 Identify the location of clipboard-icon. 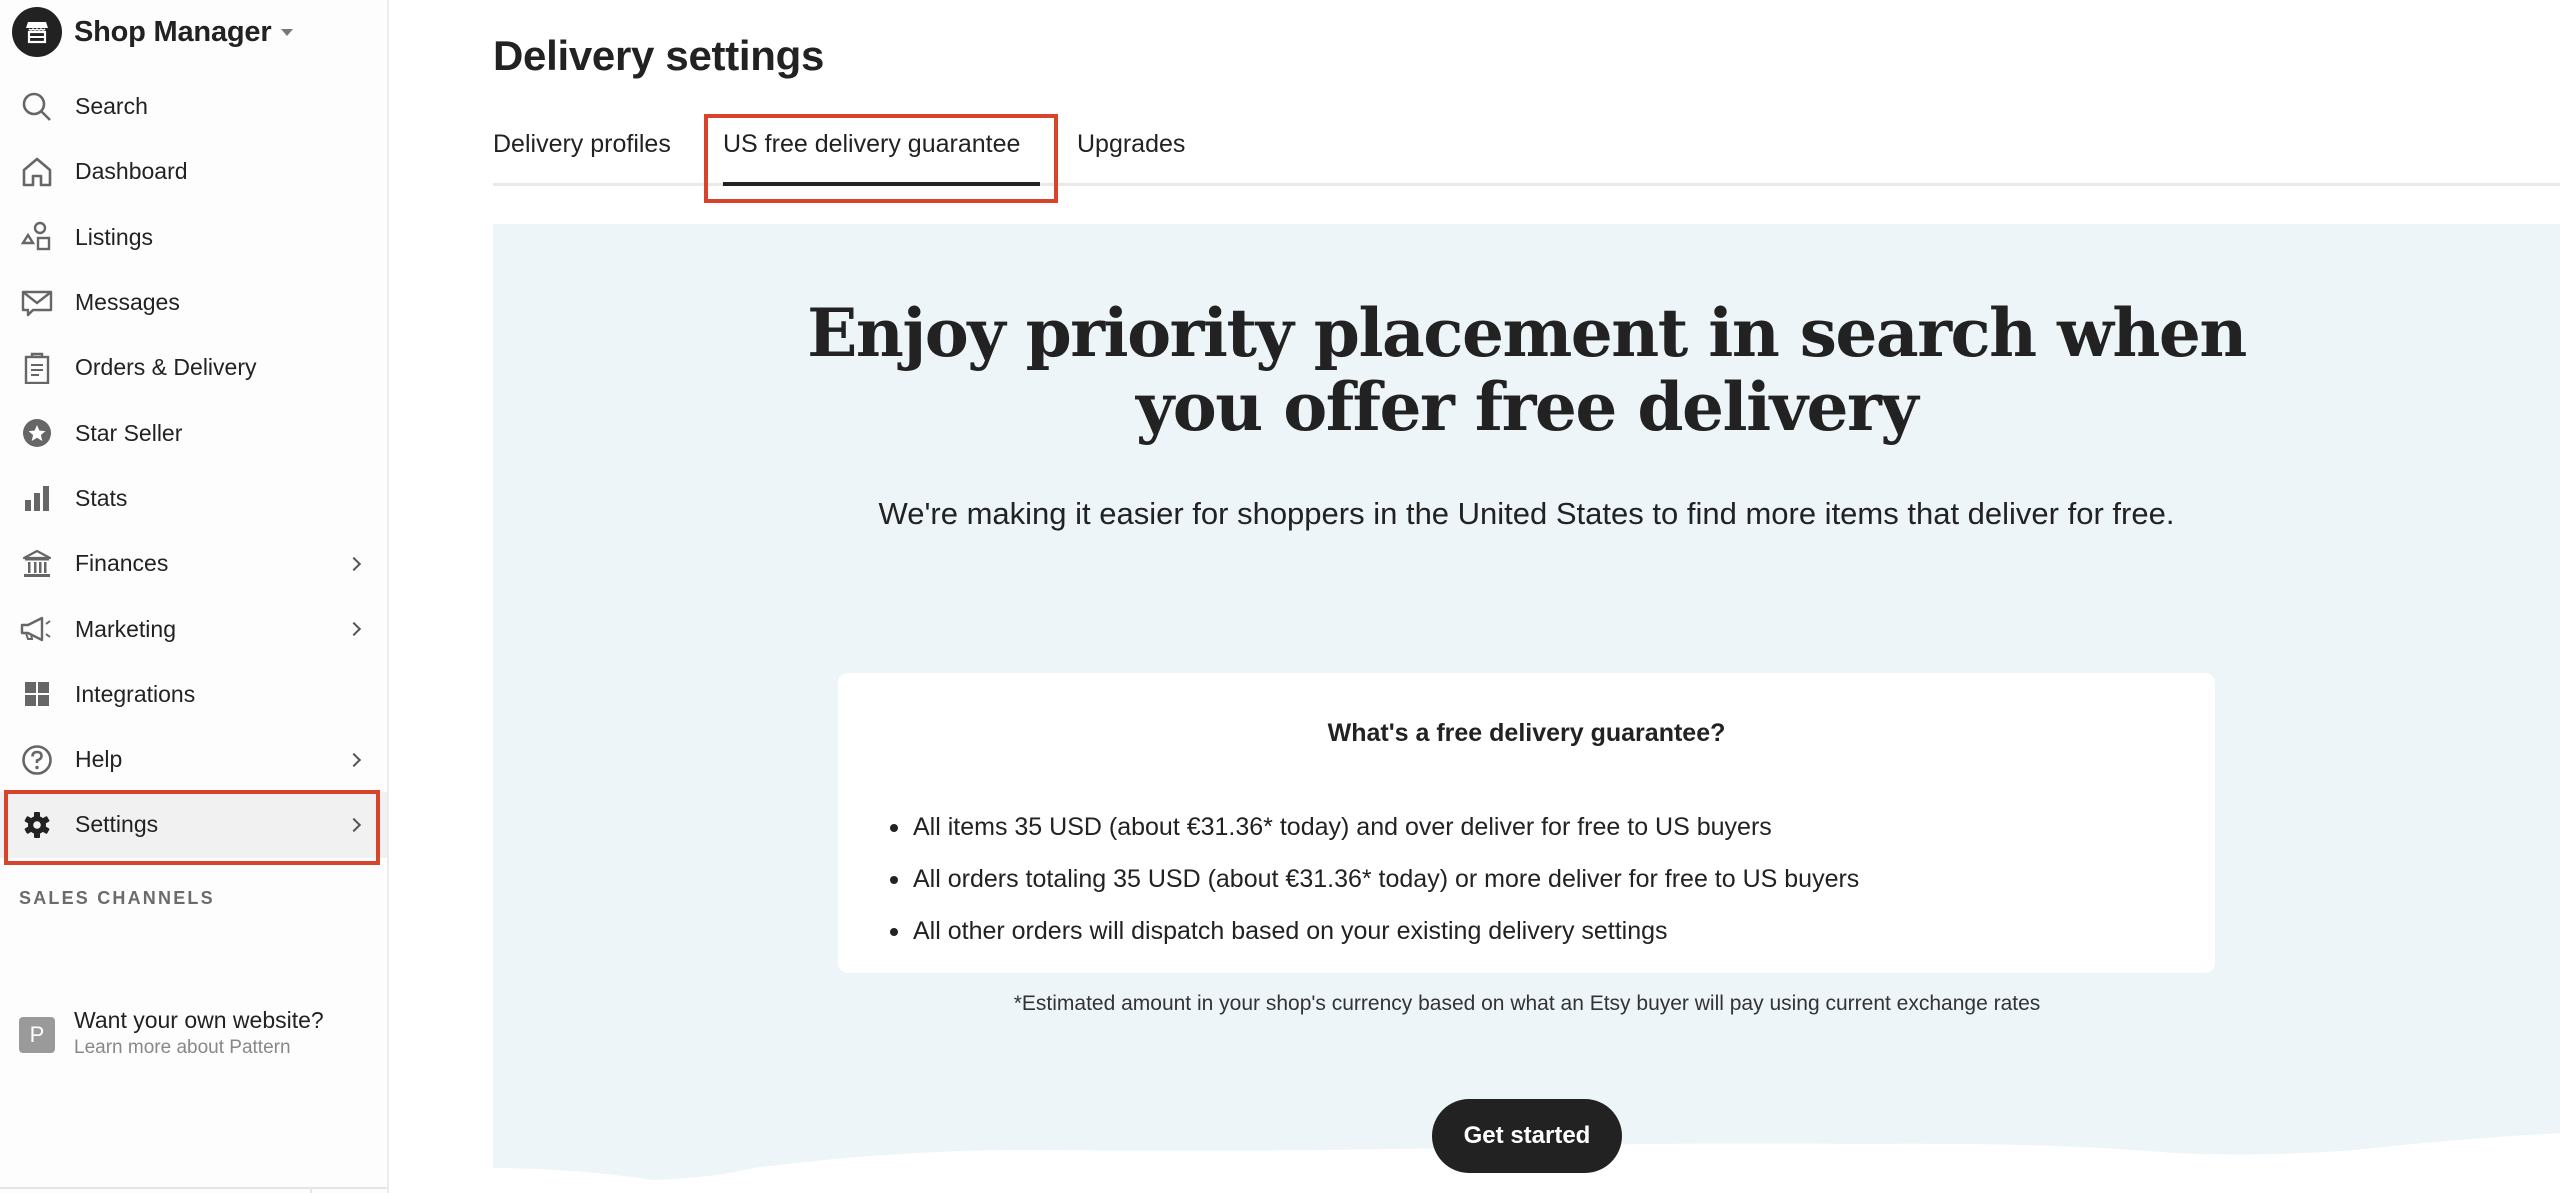
(37, 368).